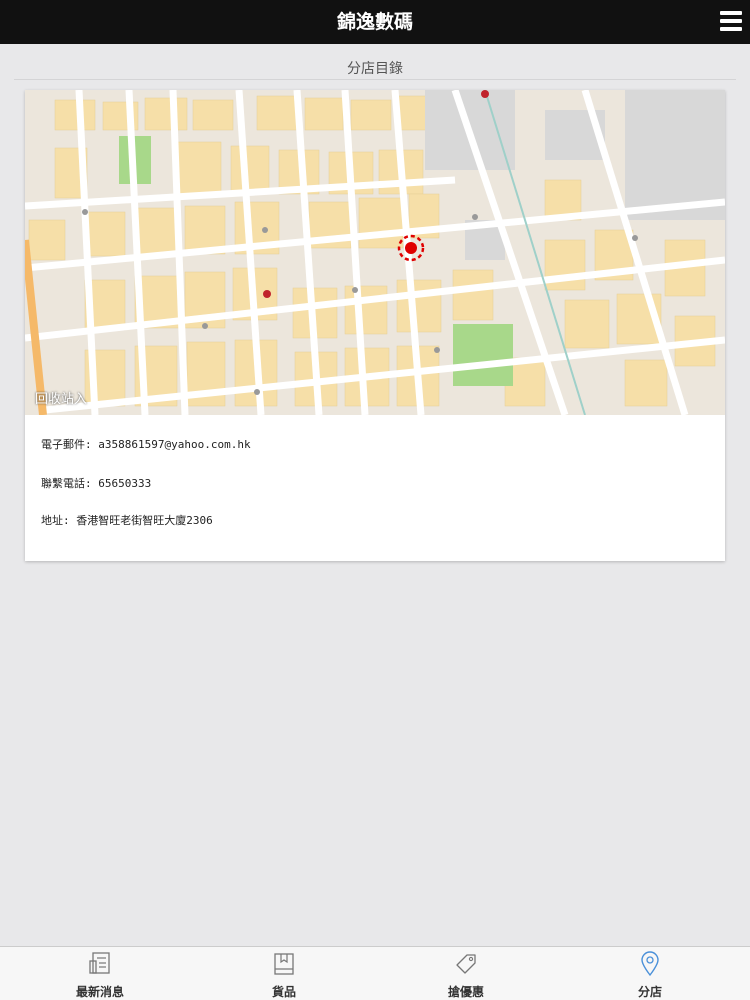 Image resolution: width=750 pixels, height=1000 pixels. What do you see at coordinates (650, 964) in the screenshot?
I see `location-pin-icon` at bounding box center [650, 964].